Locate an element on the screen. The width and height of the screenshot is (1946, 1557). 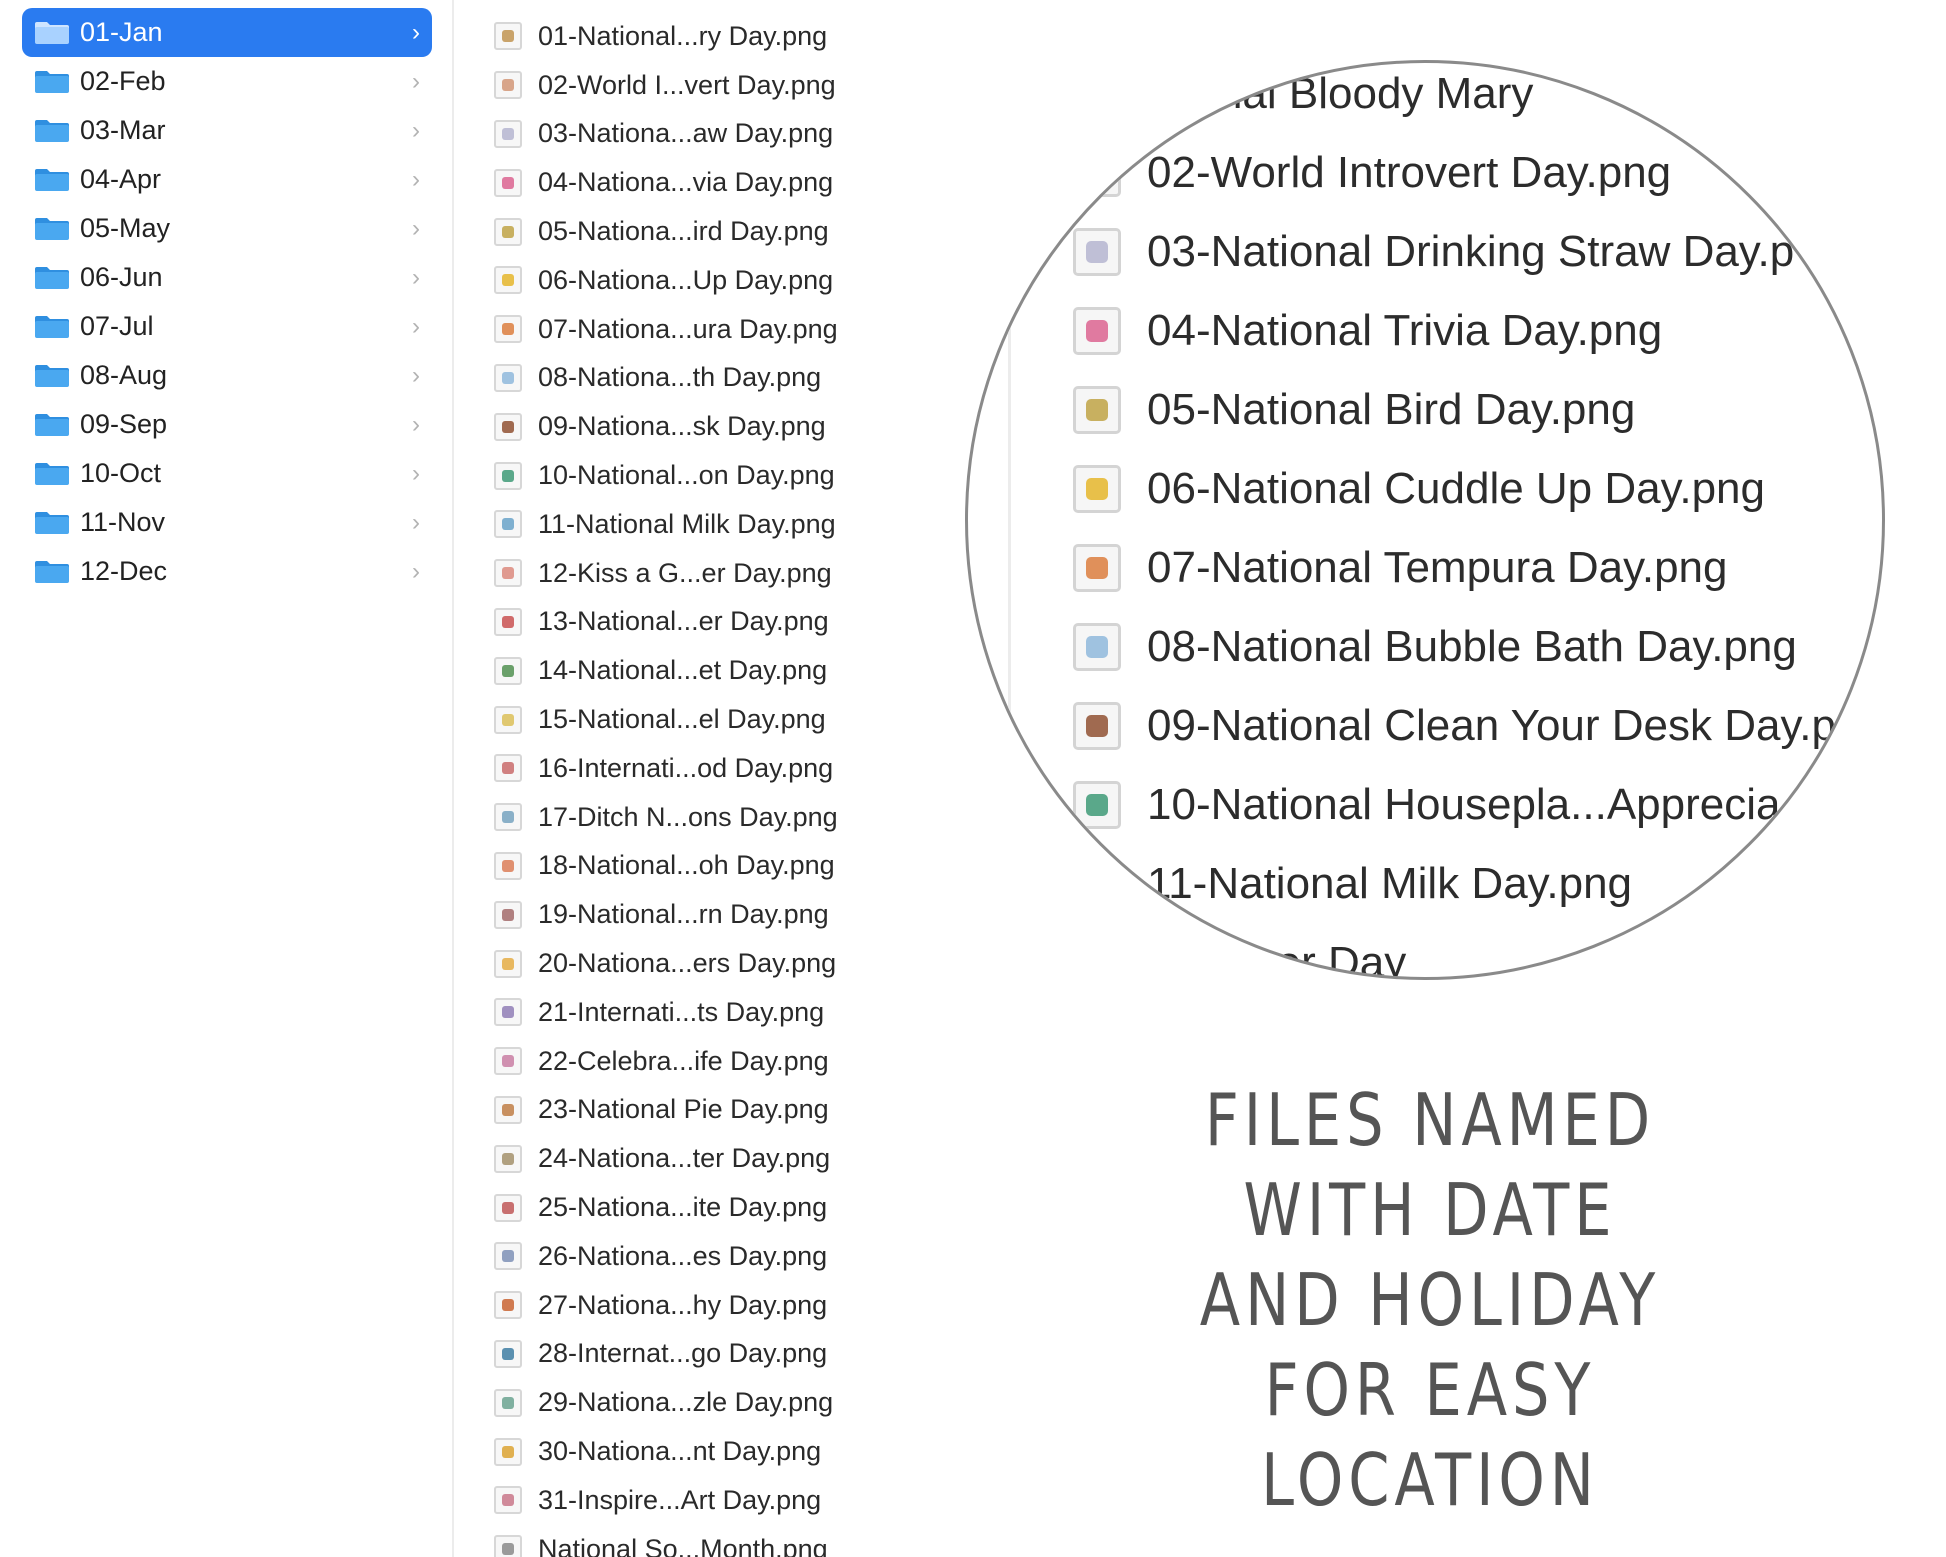
file-item: 19-National...rn Day.png is located at coordinates (709, 914).